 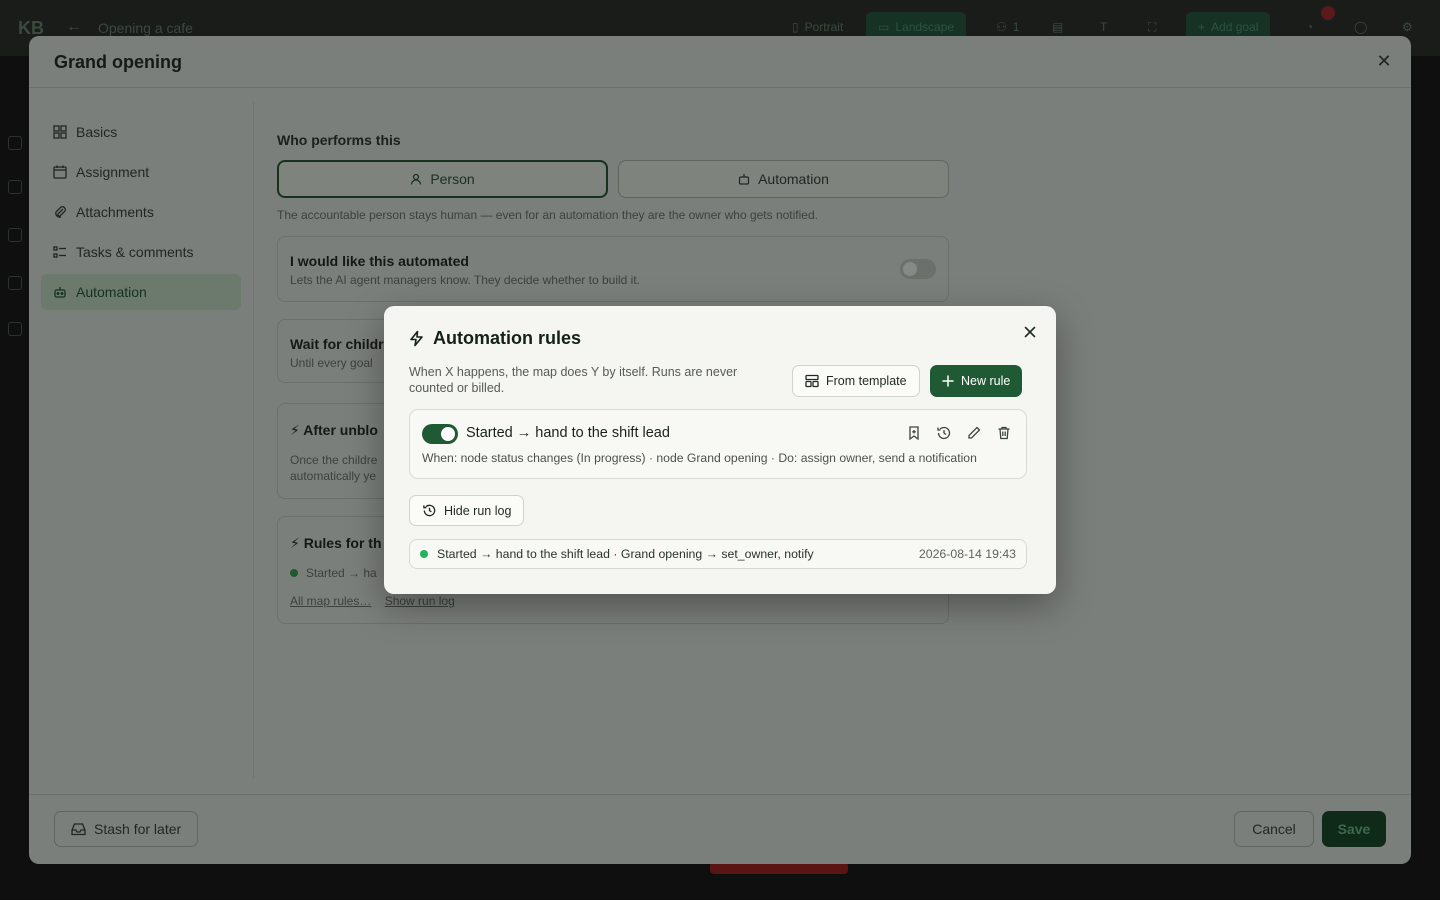 What do you see at coordinates (918, 269) in the screenshot?
I see `automation-request-toggle` at bounding box center [918, 269].